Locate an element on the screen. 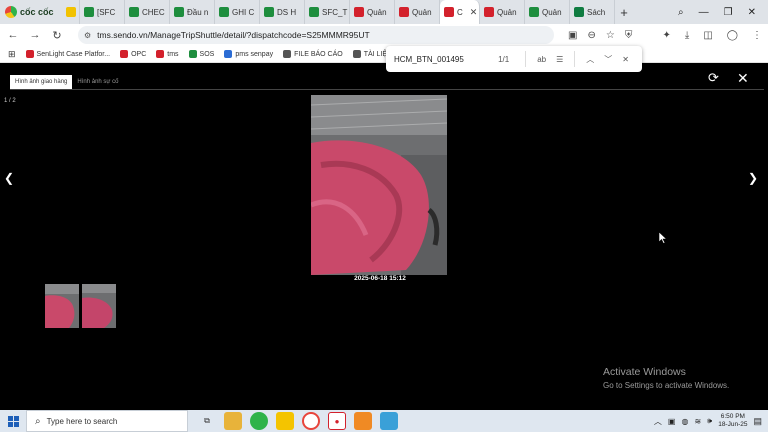 Image resolution: width=768 pixels, height=432 pixels. find-options-icon: ☰ is located at coordinates (559, 59).